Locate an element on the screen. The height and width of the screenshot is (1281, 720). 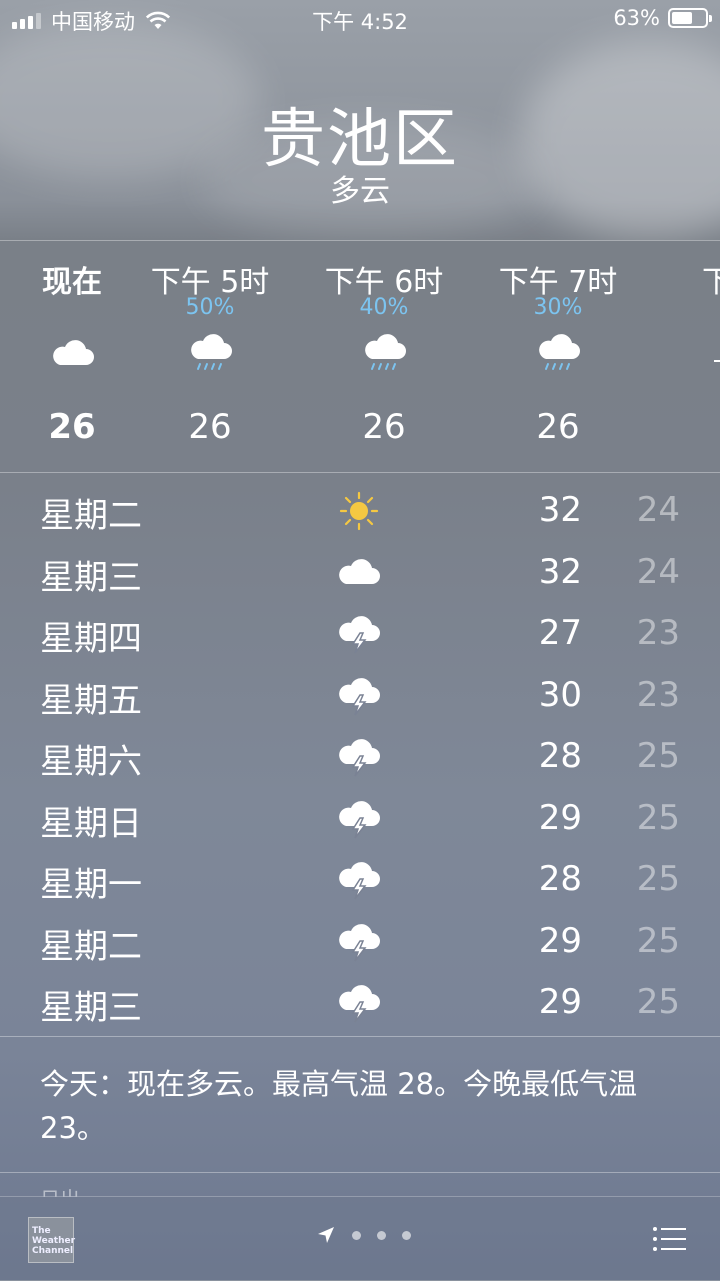
battery-icon is located at coordinates (690, 18).